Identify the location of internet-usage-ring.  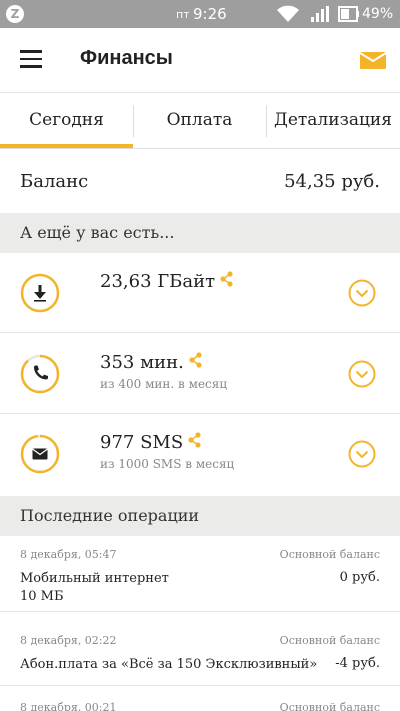
(40, 293).